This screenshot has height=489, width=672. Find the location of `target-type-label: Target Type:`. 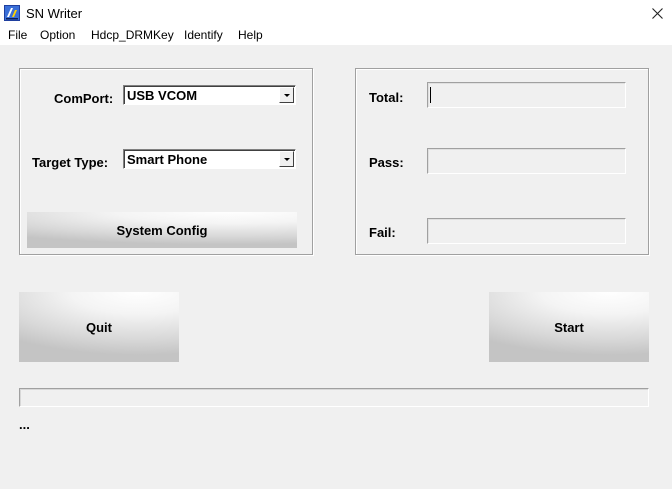

target-type-label: Target Type: is located at coordinates (70, 162).